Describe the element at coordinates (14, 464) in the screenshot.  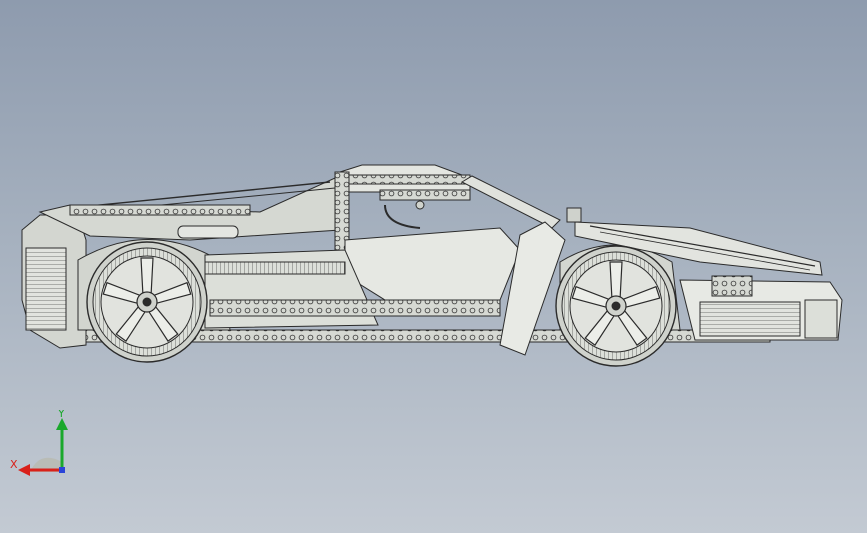
I see `x-axis-label: X` at that location.